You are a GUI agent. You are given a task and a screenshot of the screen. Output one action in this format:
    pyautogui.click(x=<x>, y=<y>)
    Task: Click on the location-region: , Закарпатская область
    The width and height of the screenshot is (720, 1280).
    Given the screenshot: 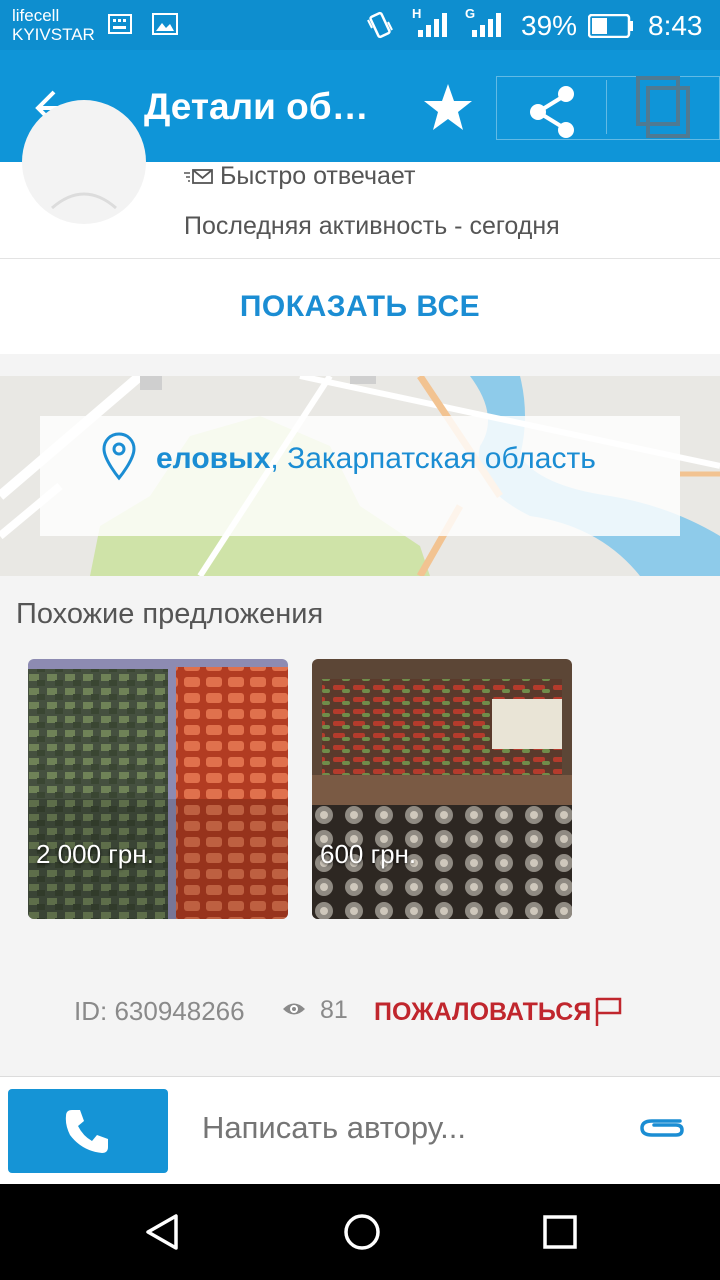 What is the action you would take?
    pyautogui.click(x=433, y=458)
    